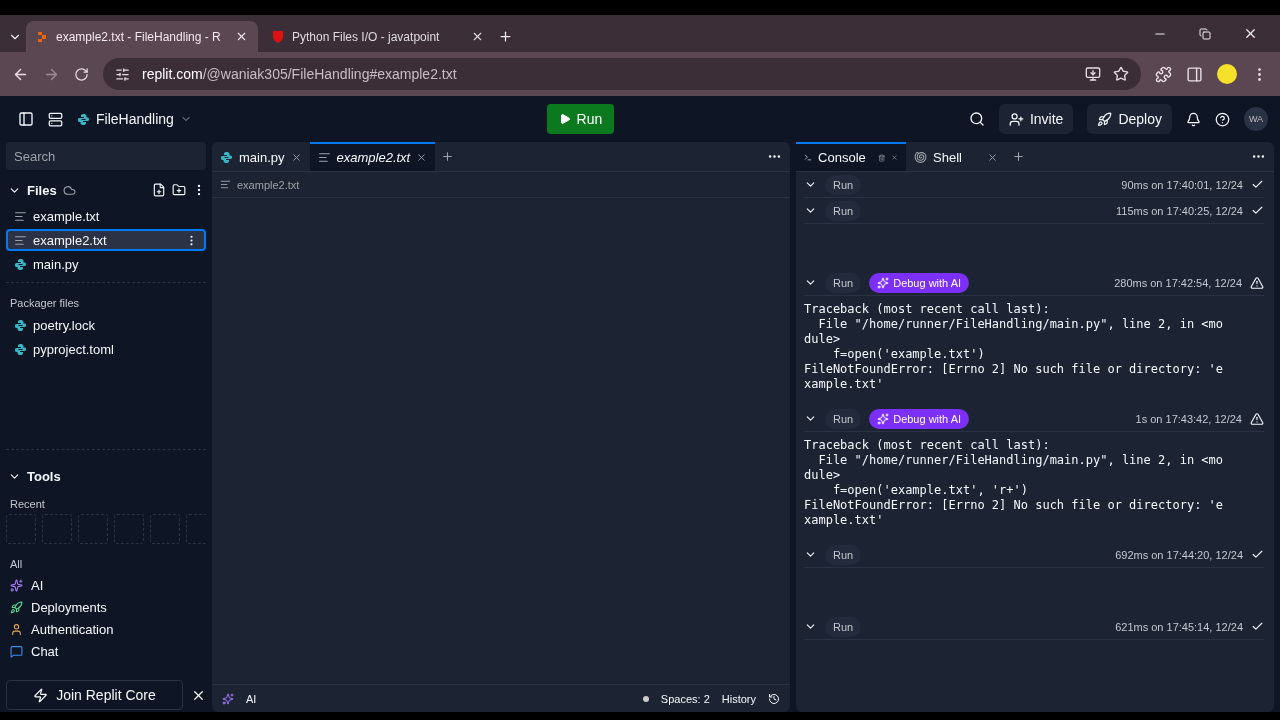 The width and height of the screenshot is (1280, 720). What do you see at coordinates (44, 476) in the screenshot?
I see `section-title: Tools` at bounding box center [44, 476].